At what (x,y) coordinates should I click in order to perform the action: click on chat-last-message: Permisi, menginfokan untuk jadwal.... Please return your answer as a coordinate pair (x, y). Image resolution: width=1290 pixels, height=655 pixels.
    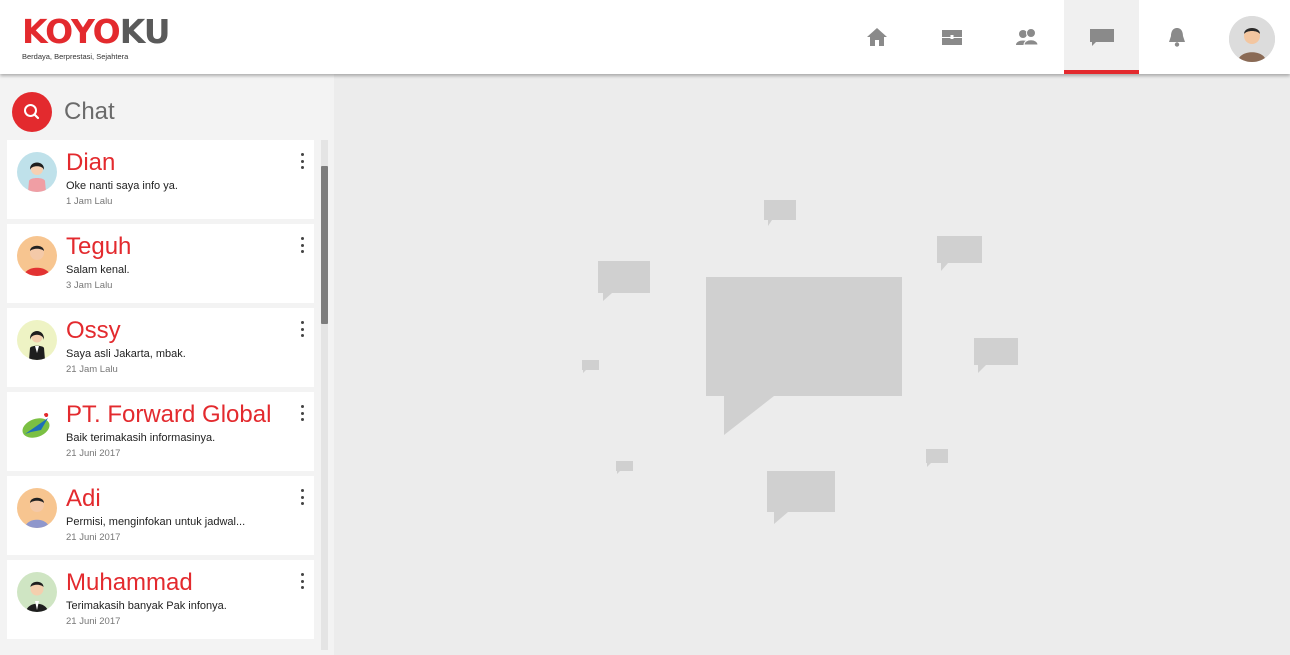
    Looking at the image, I should click on (156, 522).